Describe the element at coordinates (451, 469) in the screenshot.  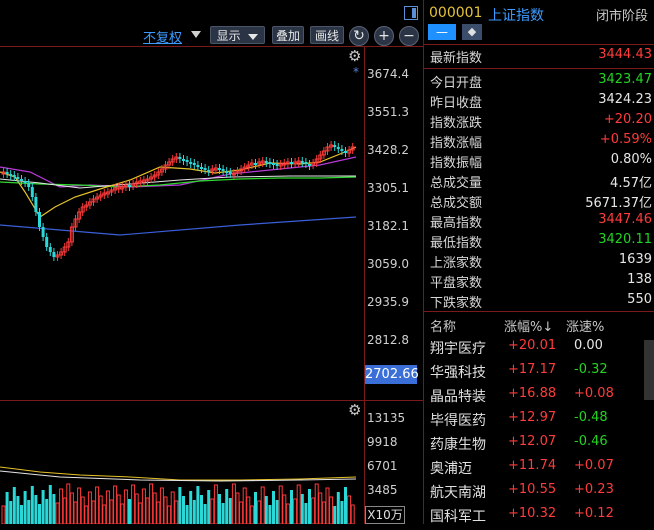
I see `stock-name: 奥浦迈` at that location.